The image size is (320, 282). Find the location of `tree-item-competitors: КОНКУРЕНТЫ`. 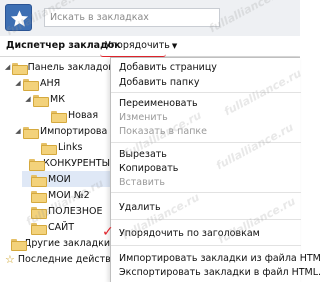

tree-item-competitors: КОНКУРЕНТЫ is located at coordinates (66, 163).